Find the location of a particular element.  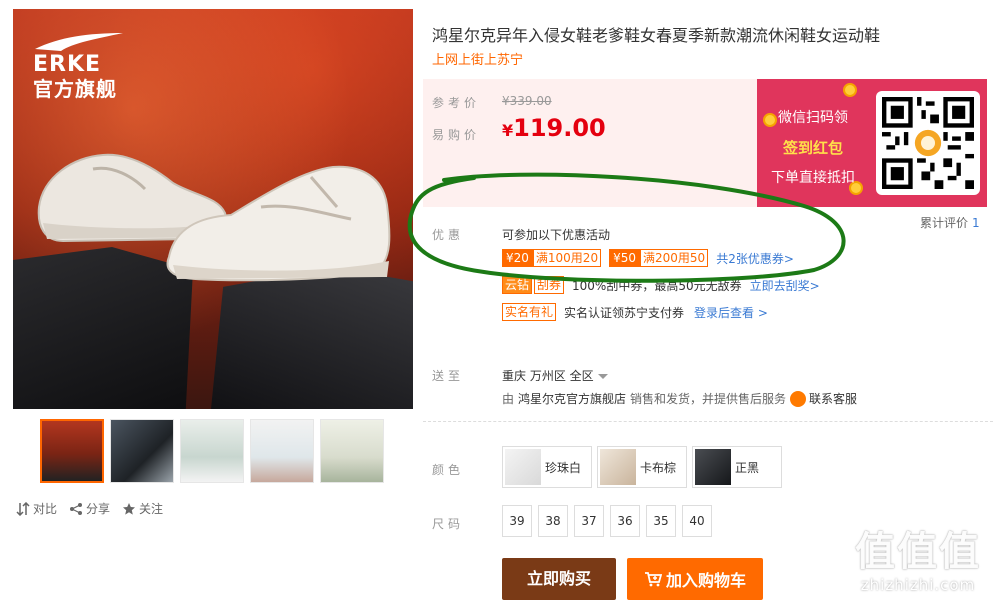

coupon-50: ¥50 满200用50 is located at coordinates (659, 258).